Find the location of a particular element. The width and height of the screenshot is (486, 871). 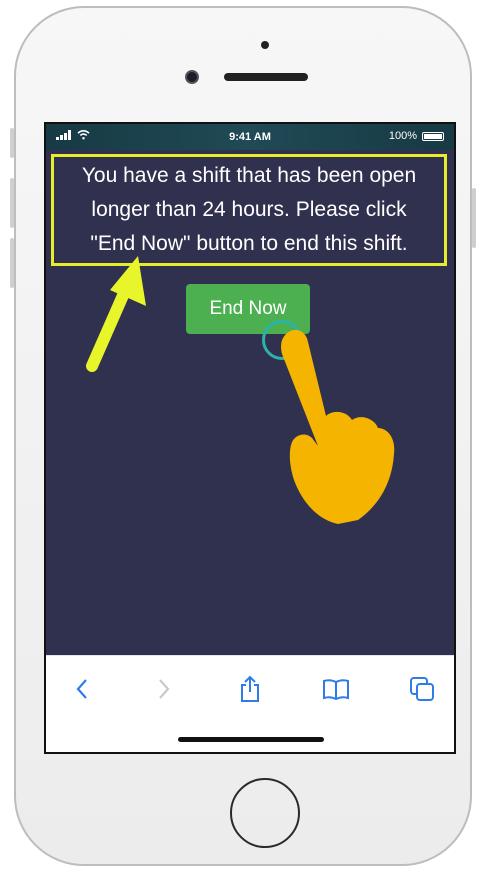

bookmarks-icon is located at coordinates (336, 689).